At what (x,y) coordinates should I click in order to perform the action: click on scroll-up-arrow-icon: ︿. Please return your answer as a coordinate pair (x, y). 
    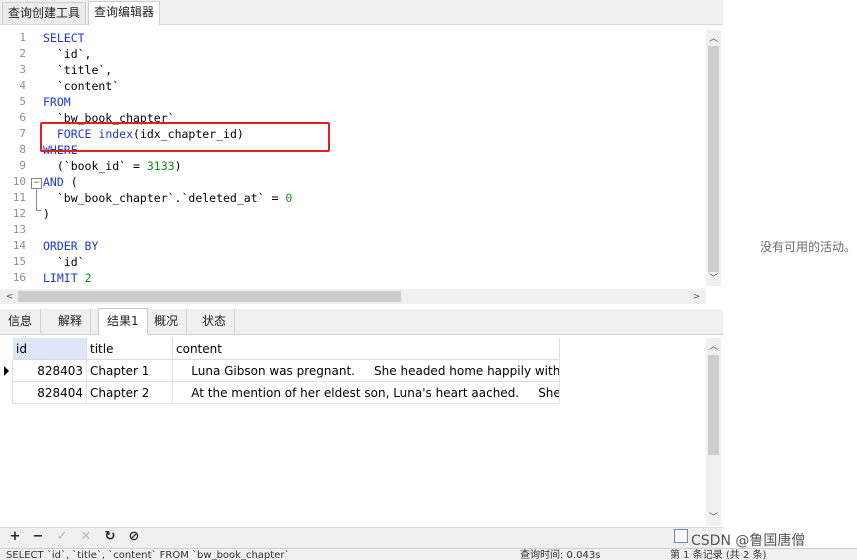
    Looking at the image, I should click on (713, 39).